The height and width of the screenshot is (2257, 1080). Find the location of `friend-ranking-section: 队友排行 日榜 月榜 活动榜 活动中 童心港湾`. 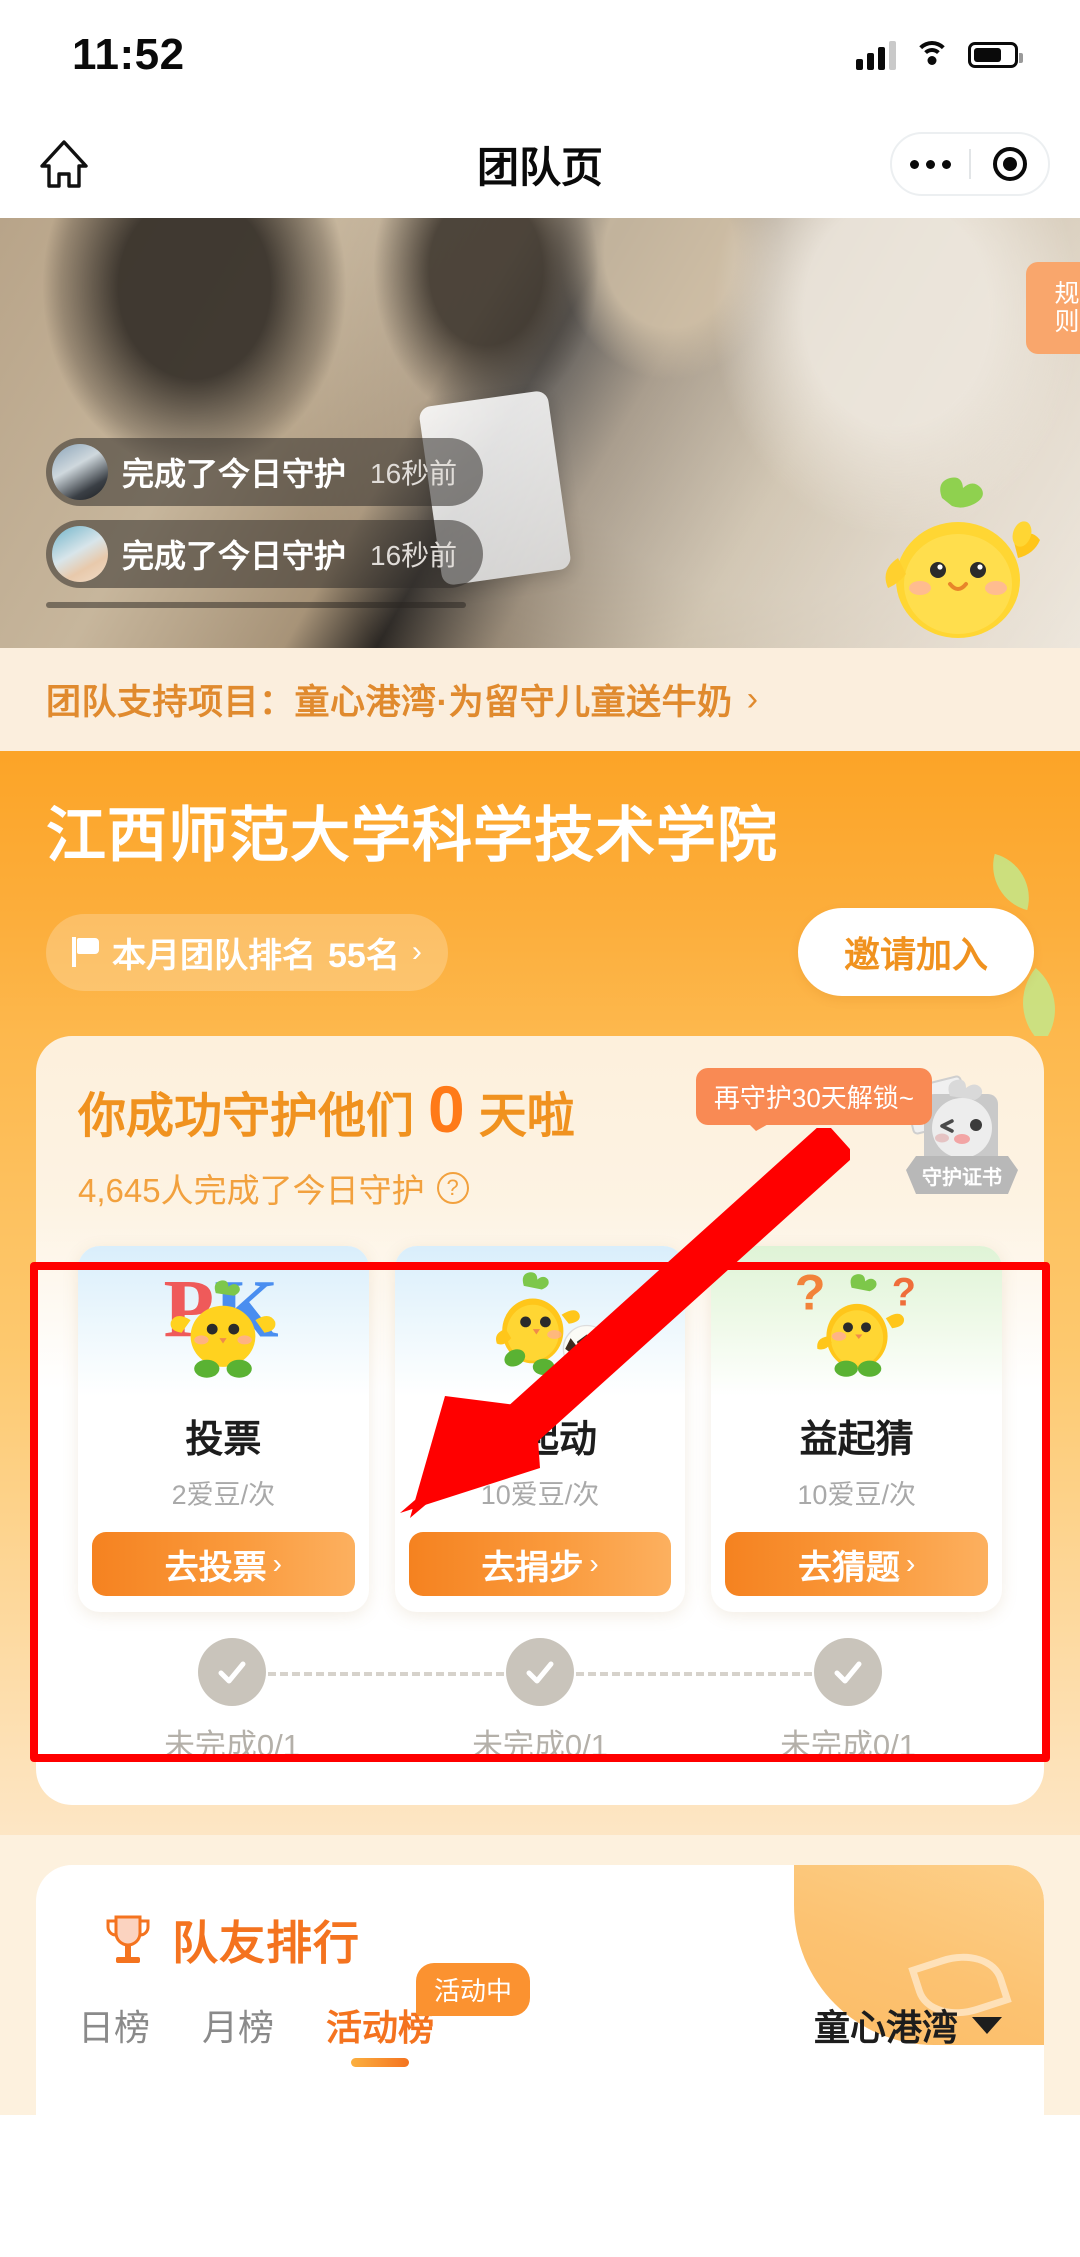

friend-ranking-section: 队友排行 日榜 月榜 活动榜 活动中 童心港湾 is located at coordinates (540, 1975).